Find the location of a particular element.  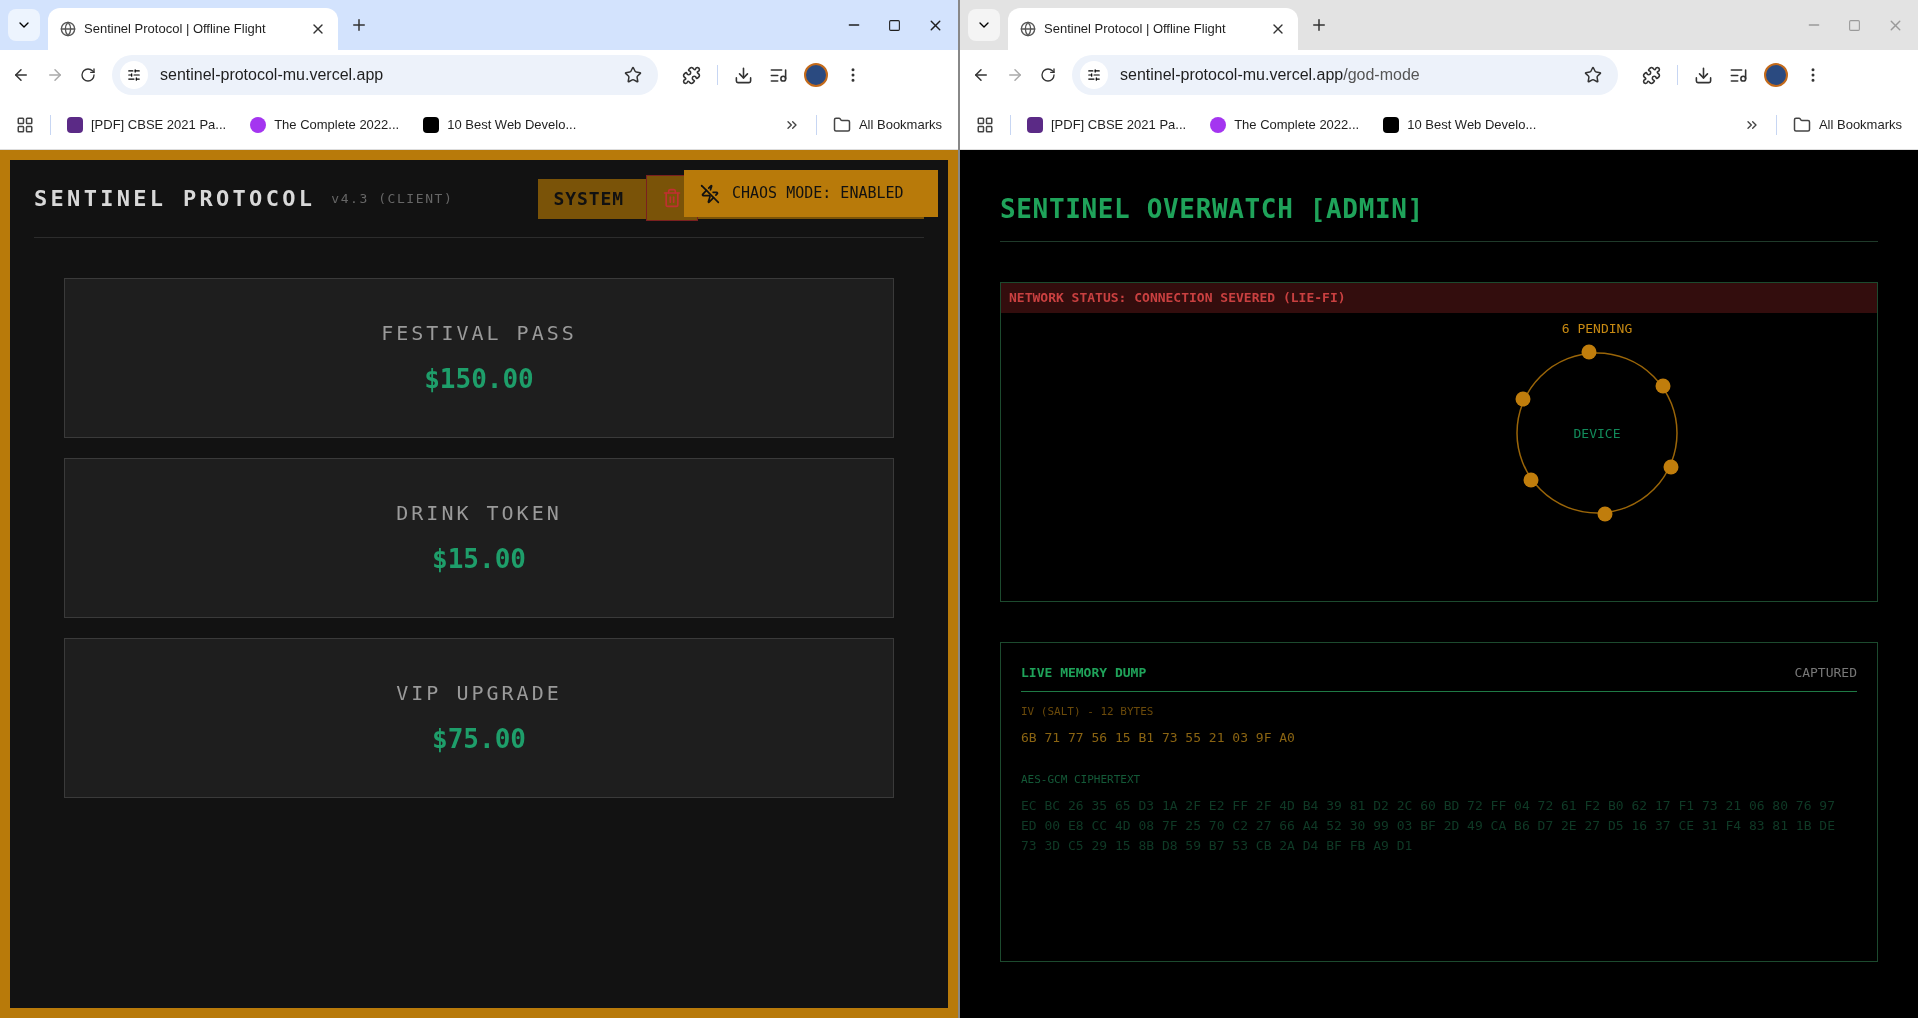

product-price: $15.00 is located at coordinates (479, 559).